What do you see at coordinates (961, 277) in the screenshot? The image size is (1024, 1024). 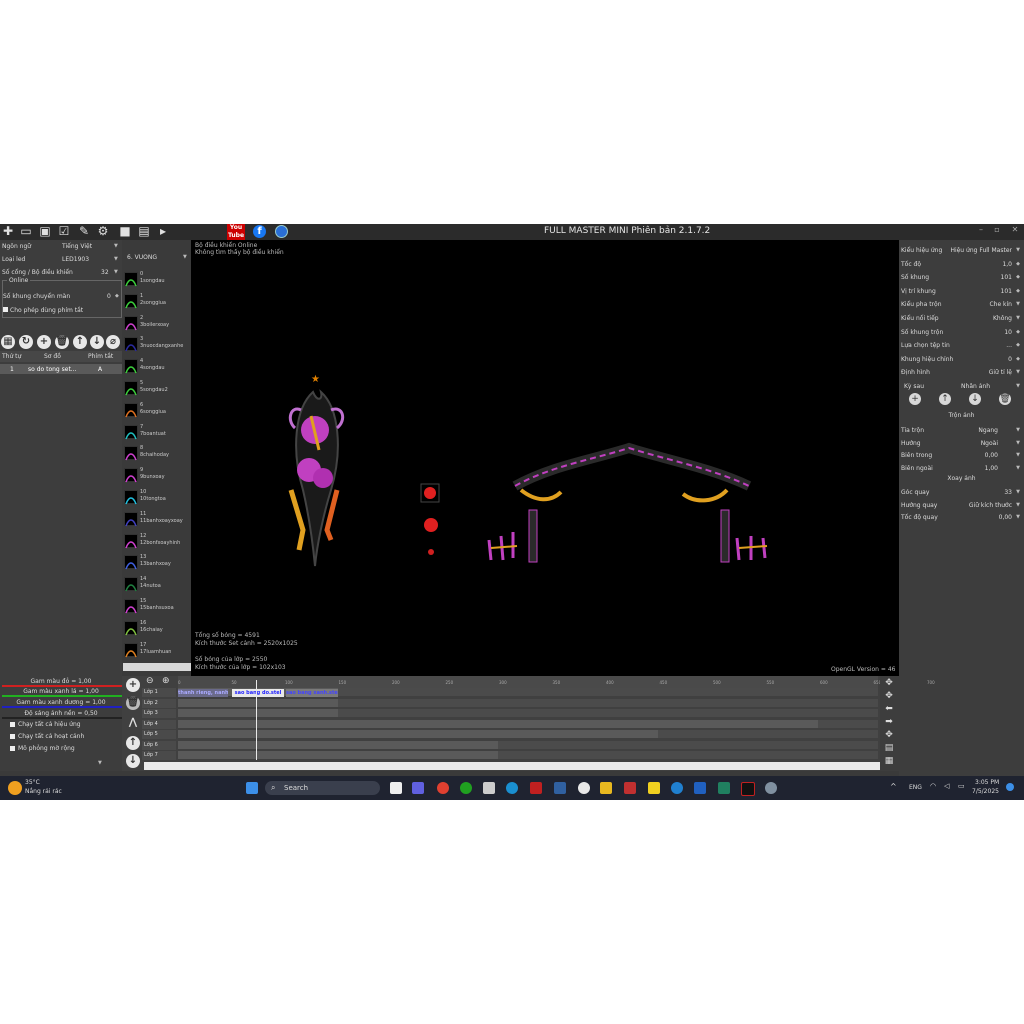 I see `property-row: Số khung 101 ◆` at bounding box center [961, 277].